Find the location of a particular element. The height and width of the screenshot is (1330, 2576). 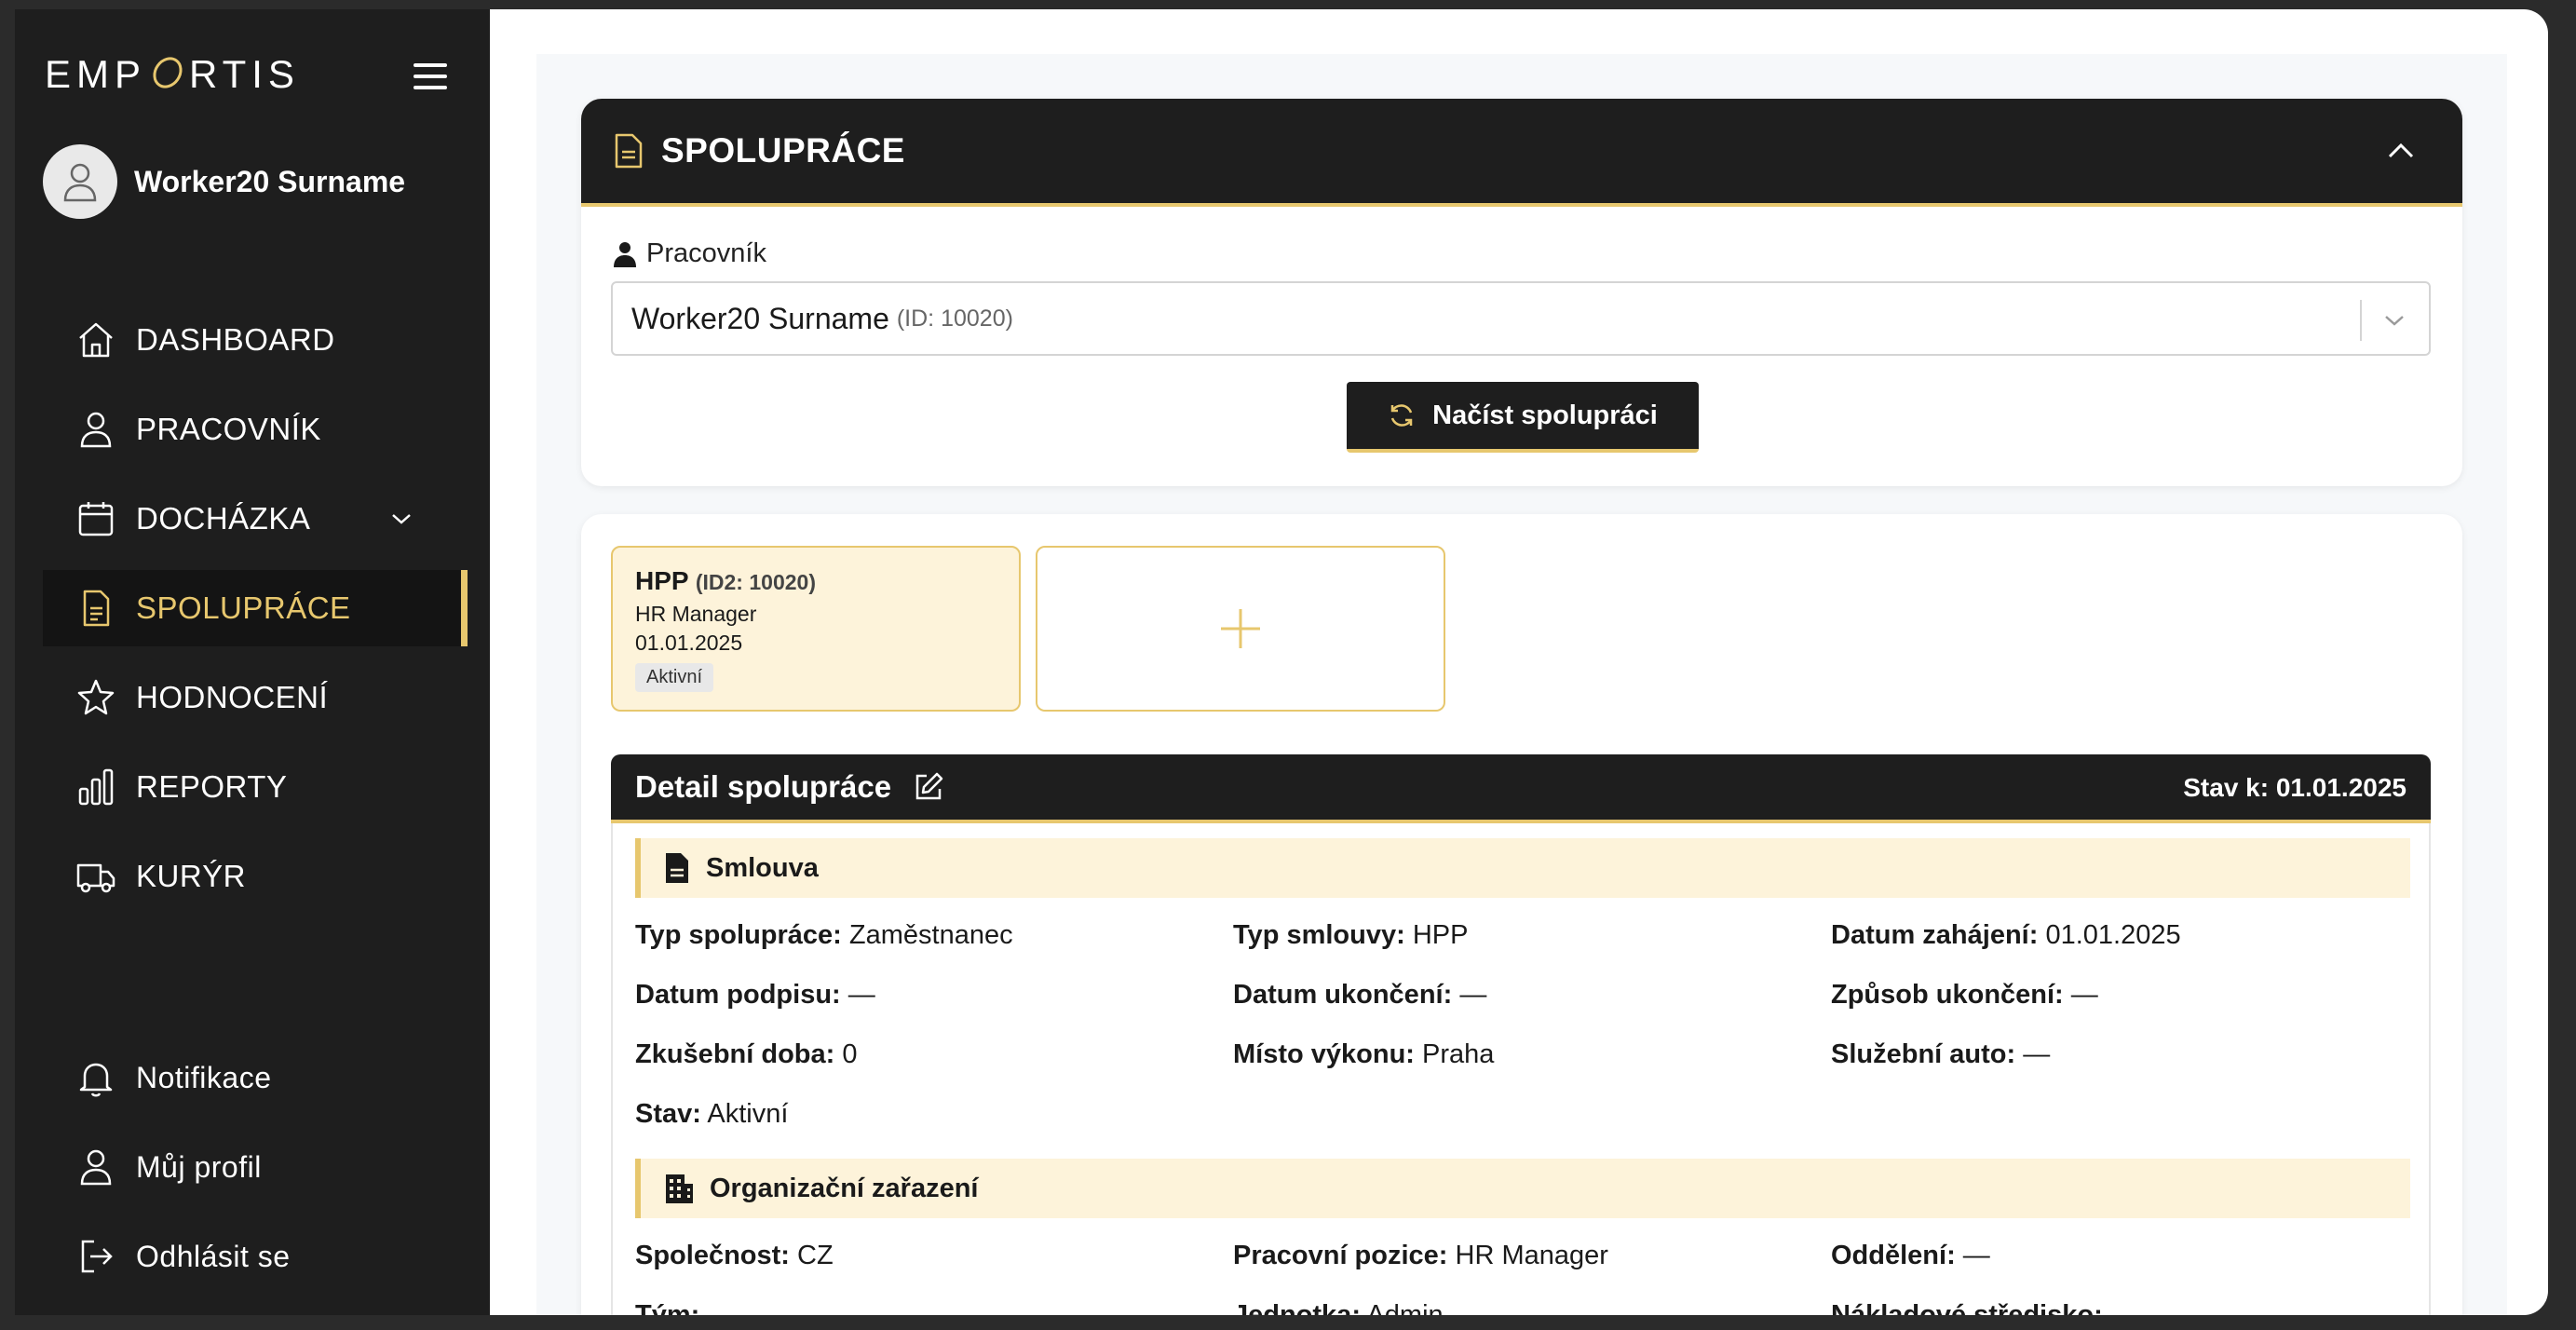

calendar-icon is located at coordinates (96, 518).